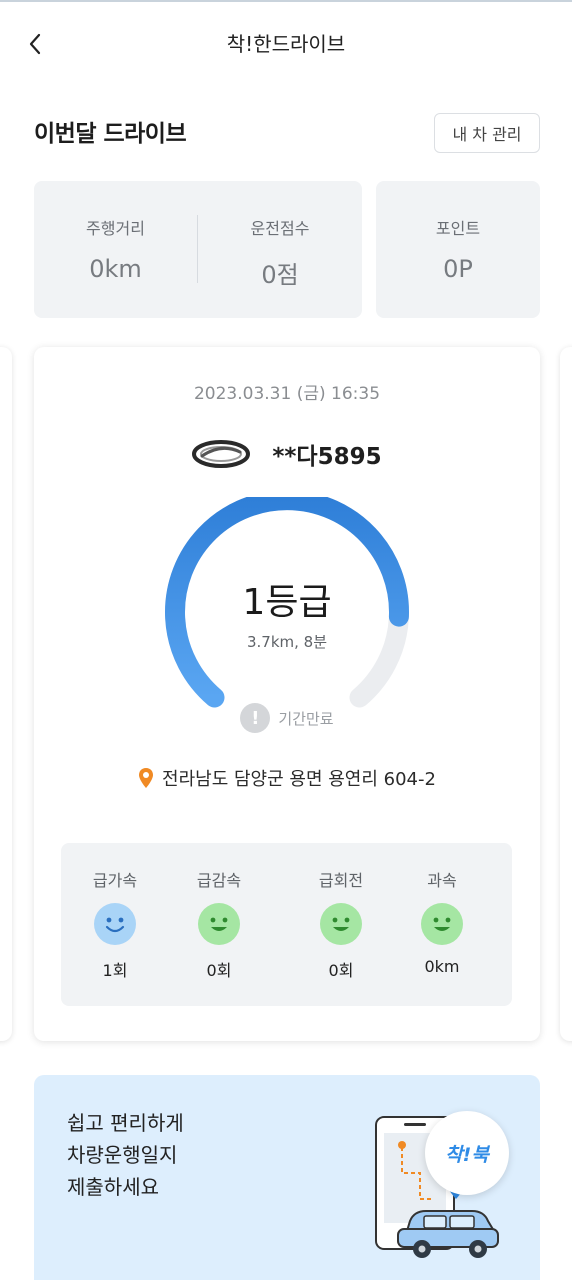  What do you see at coordinates (487, 133) in the screenshot?
I see `my-car-manage-button: 내 차 관리` at bounding box center [487, 133].